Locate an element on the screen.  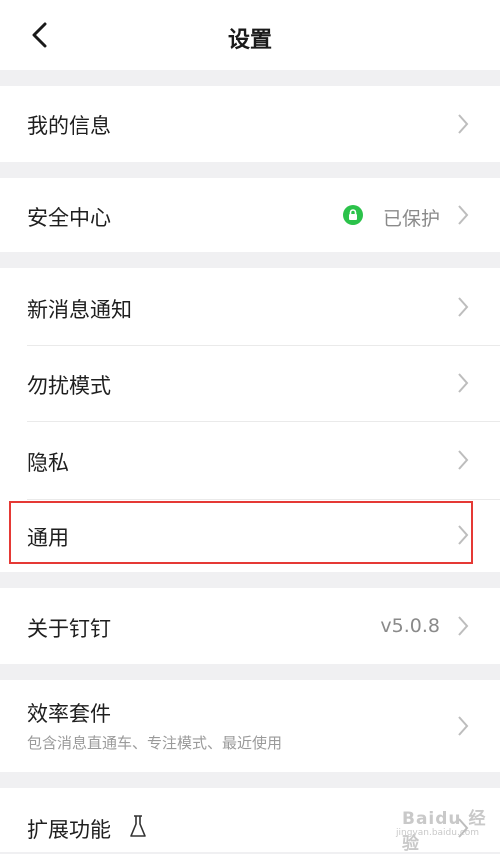
row-about-label: 关于钉钉 is located at coordinates (69, 629).